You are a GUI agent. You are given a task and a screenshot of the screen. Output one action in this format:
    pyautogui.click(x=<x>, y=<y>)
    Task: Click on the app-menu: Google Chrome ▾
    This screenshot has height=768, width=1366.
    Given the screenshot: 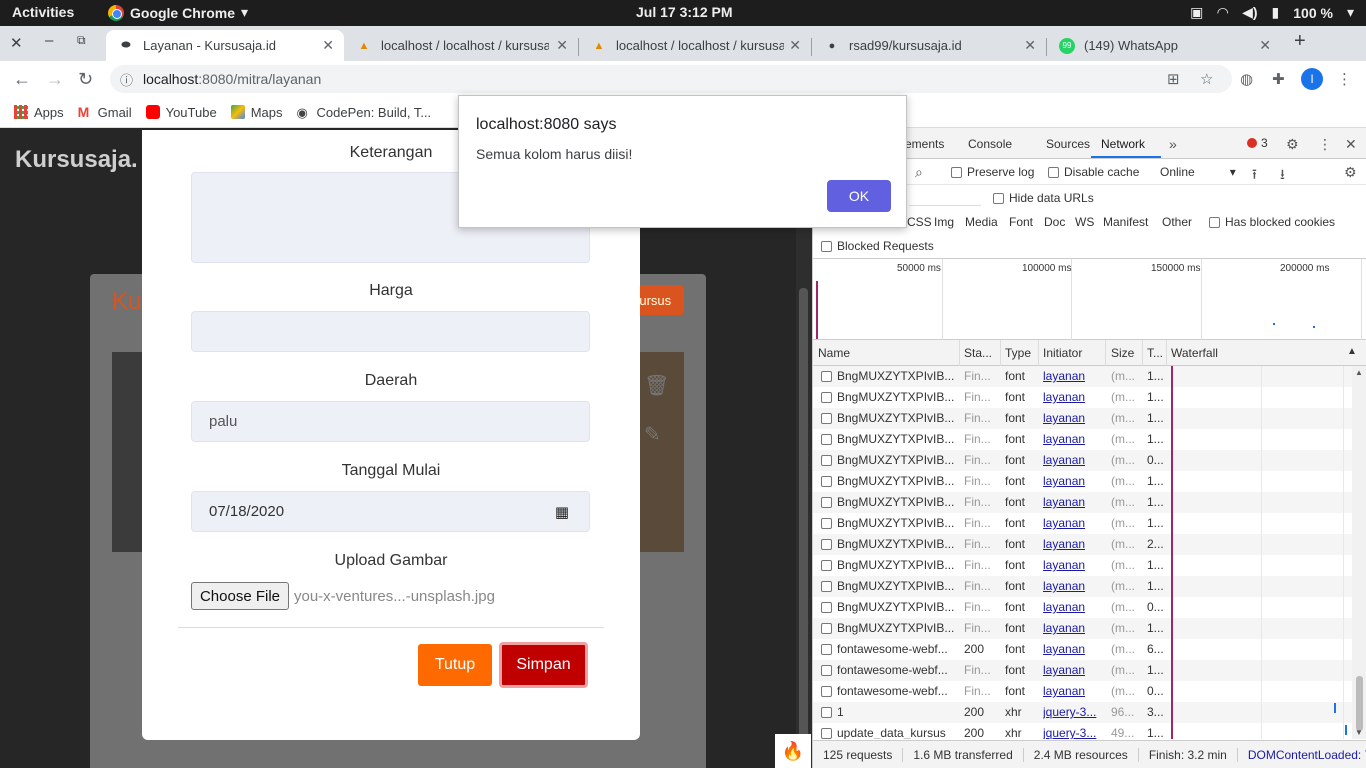 What is the action you would take?
    pyautogui.click(x=178, y=12)
    